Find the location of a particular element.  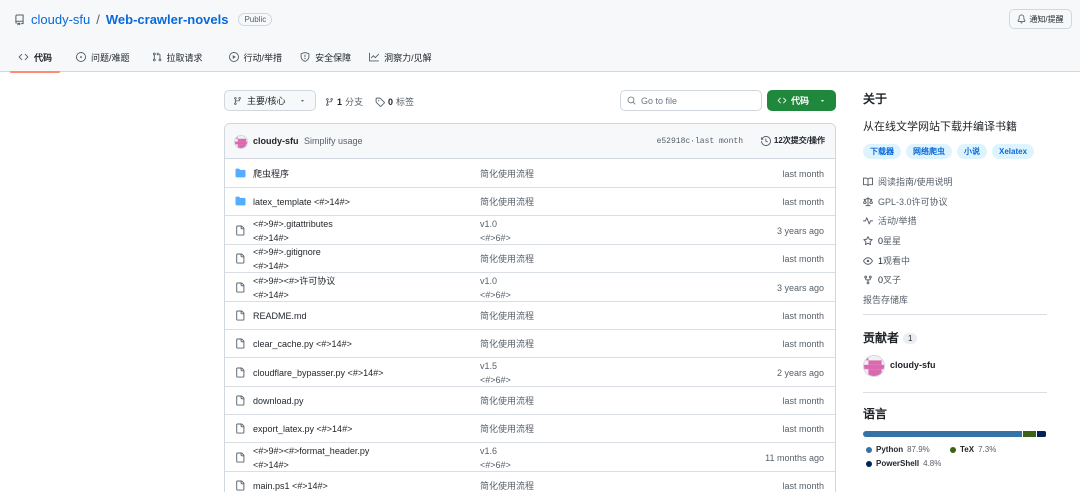

license-link: GPL-3.0许可协议 is located at coordinates (905, 201).